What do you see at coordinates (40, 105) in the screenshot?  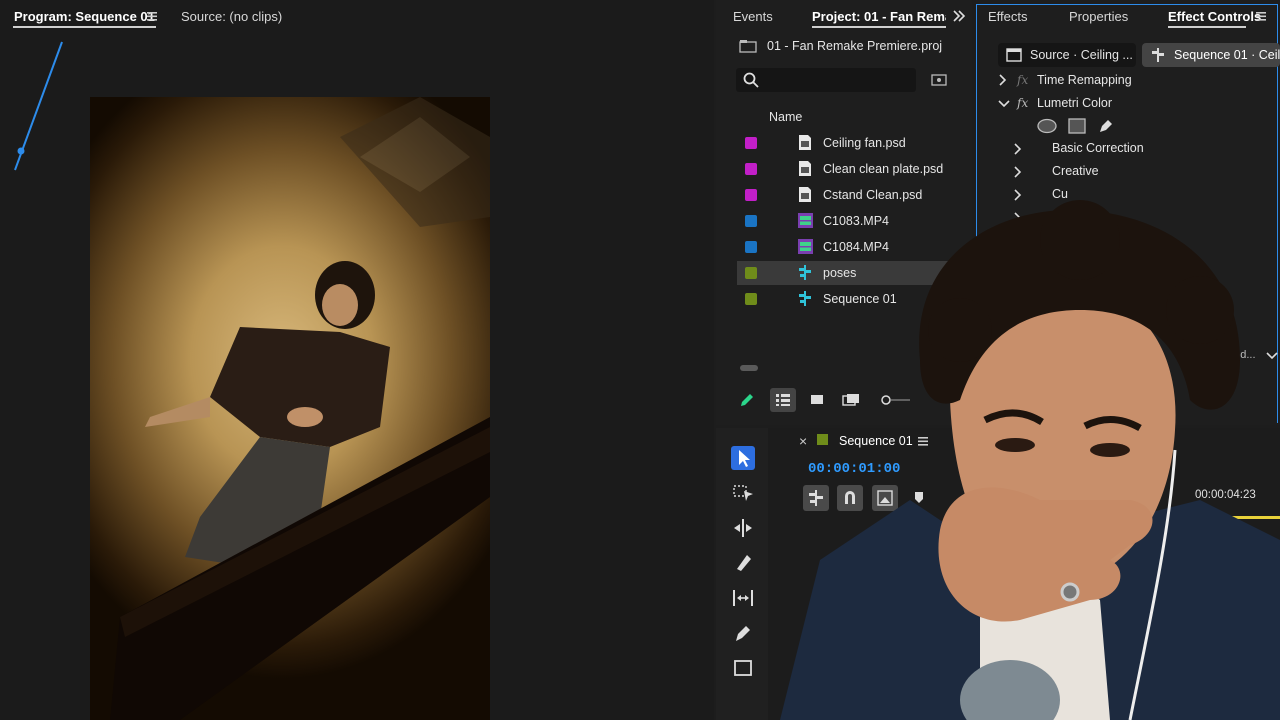 I see `motion-path` at bounding box center [40, 105].